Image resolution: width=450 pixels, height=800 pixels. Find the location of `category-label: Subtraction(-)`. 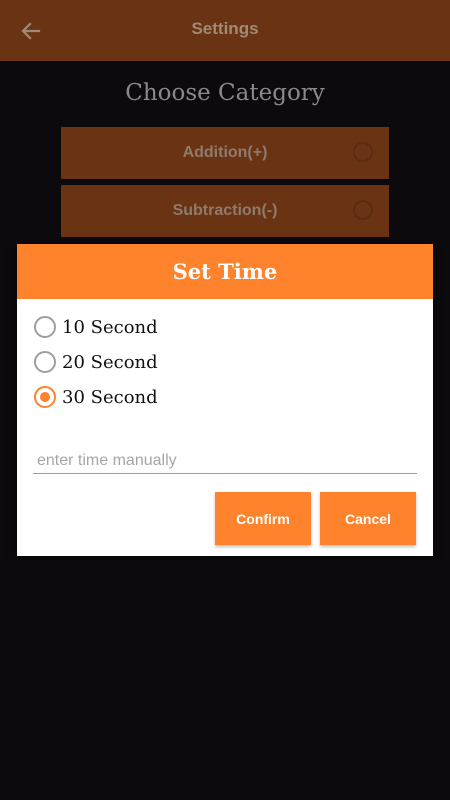

category-label: Subtraction(-) is located at coordinates (225, 210).